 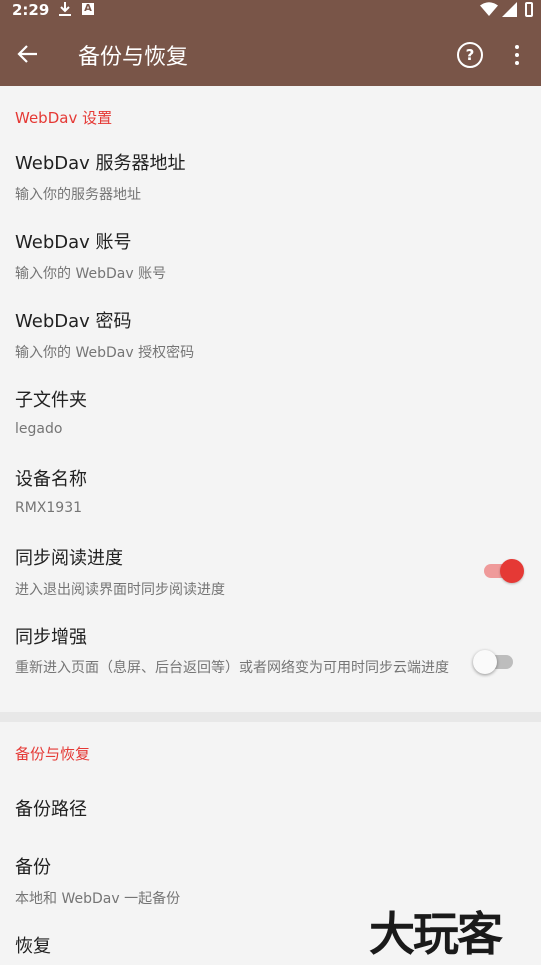 I want to click on back-button, so click(x=28, y=54).